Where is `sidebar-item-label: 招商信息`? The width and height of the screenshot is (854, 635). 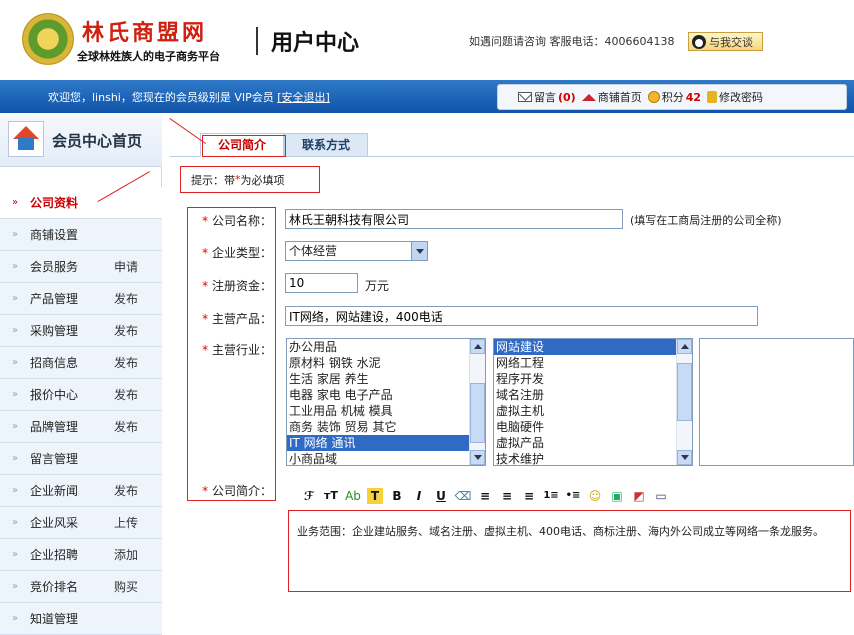 sidebar-item-label: 招商信息 is located at coordinates (54, 363).